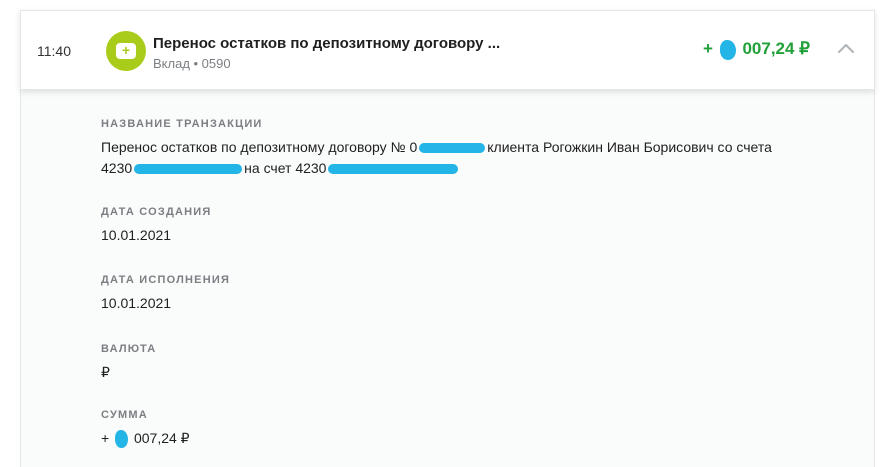 Image resolution: width=893 pixels, height=467 pixels. What do you see at coordinates (776, 48) in the screenshot?
I see `amount-value: 007,24 ₽` at bounding box center [776, 48].